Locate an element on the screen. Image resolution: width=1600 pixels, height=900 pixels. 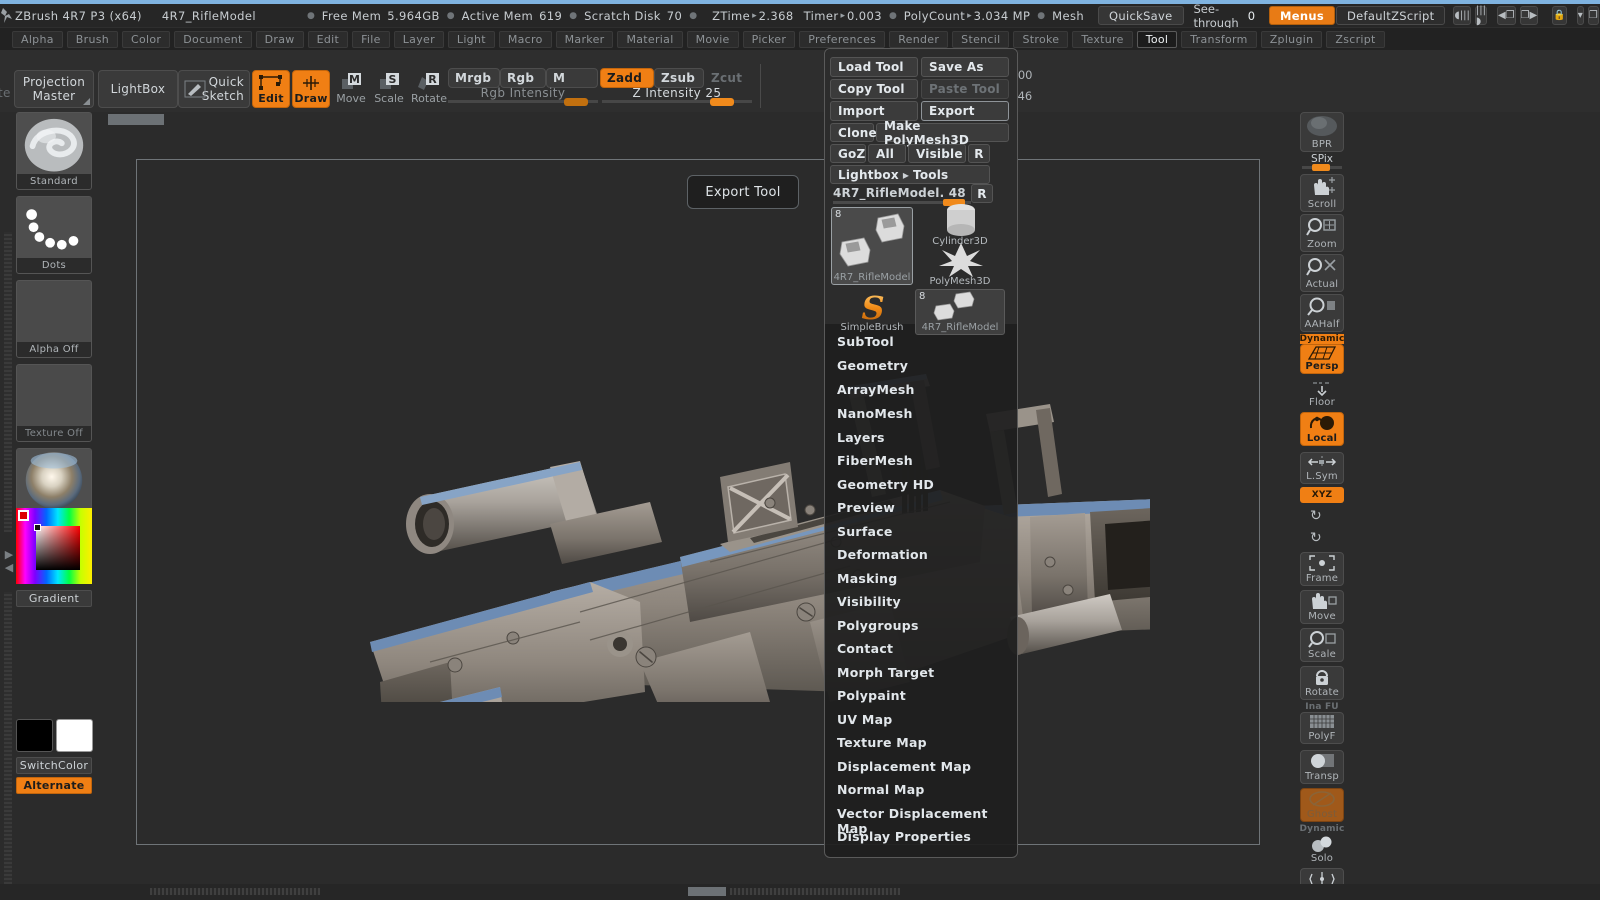
clone-button: Clone is located at coordinates (853, 132).